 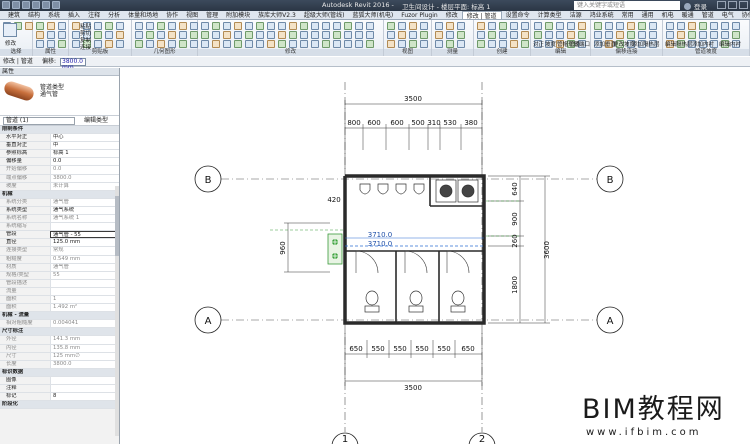 What do you see at coordinates (668, 15) in the screenshot?
I see `tab-23: 机电` at bounding box center [668, 15].